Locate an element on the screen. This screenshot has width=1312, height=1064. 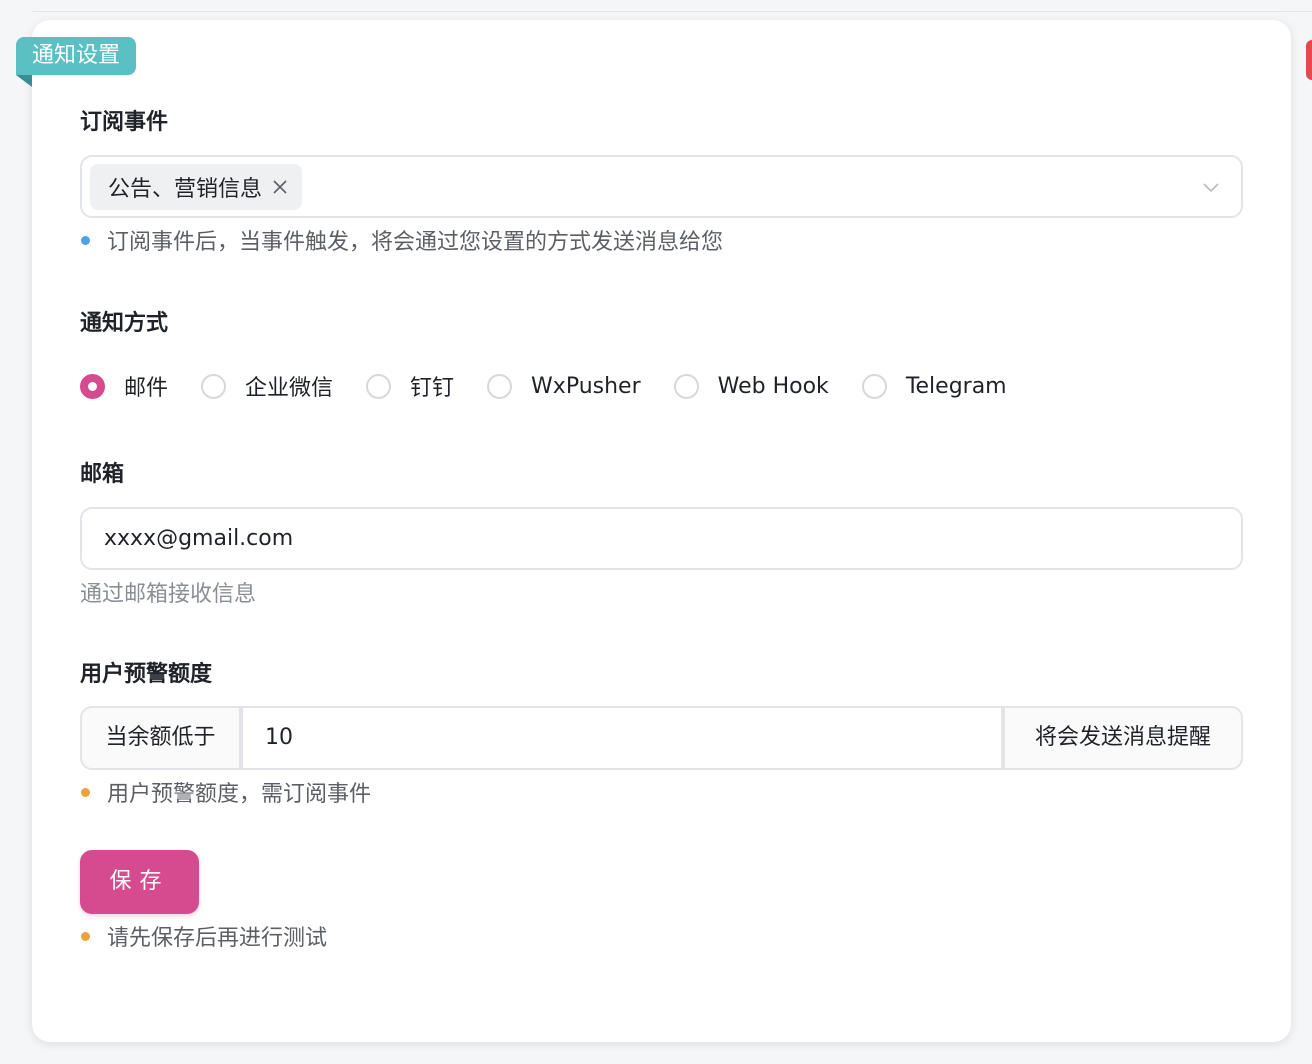
quota-amount-value: 10 is located at coordinates (279, 737).